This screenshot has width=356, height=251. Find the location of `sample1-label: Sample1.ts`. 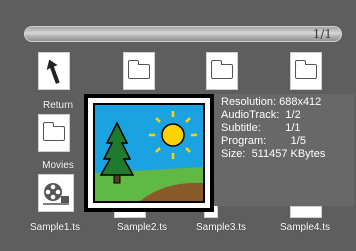

sample1-label: Sample1.ts is located at coordinates (55, 227).